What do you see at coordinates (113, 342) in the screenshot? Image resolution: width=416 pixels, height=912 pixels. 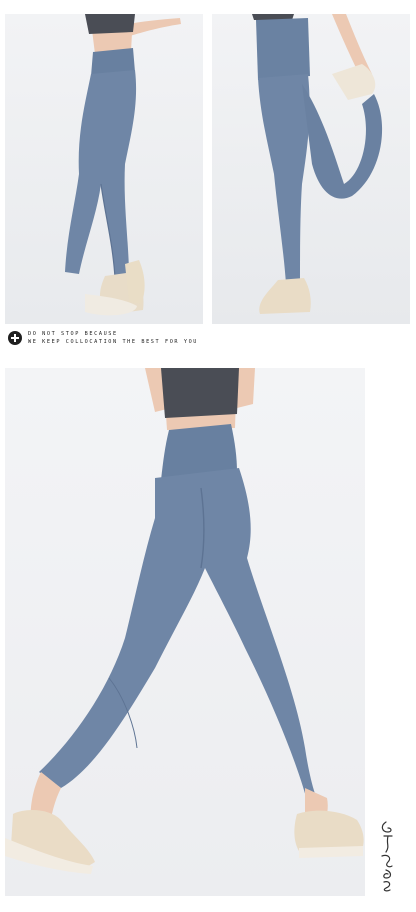 I see `caption-line-2: WE KEEP COLLOCATION THE BEST FOR YOU` at bounding box center [113, 342].